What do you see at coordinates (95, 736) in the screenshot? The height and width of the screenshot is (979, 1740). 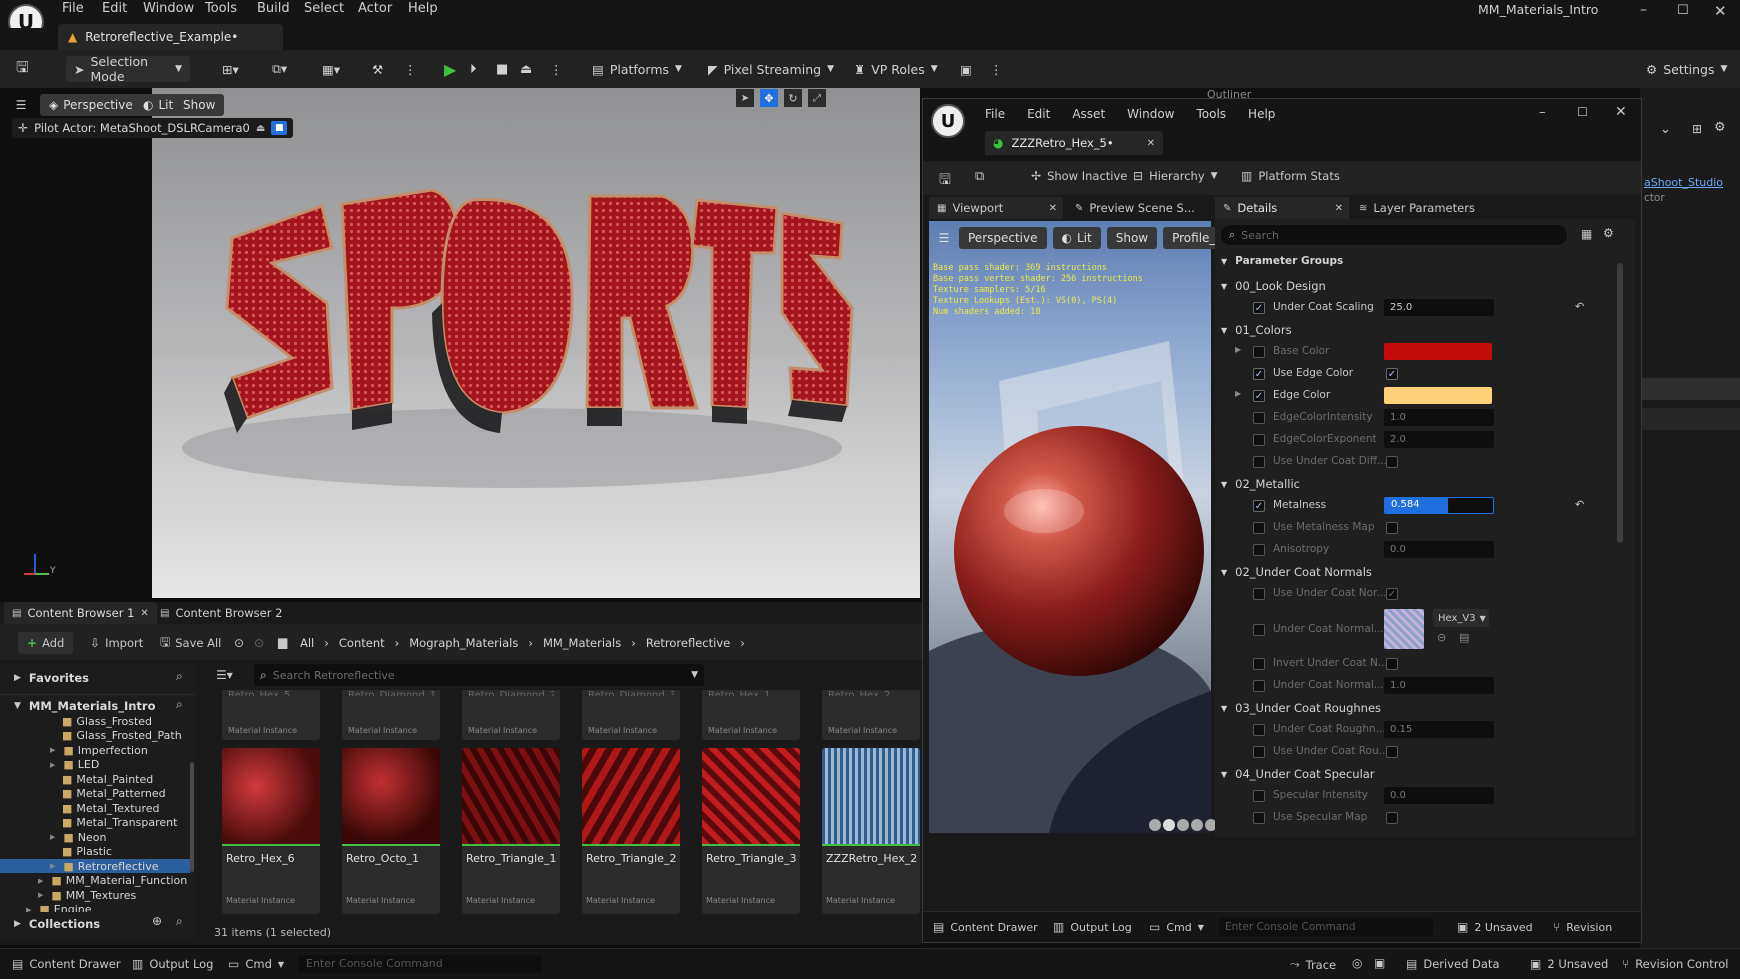 I see `tree-item: ■ Glass_Frosted_Path` at bounding box center [95, 736].